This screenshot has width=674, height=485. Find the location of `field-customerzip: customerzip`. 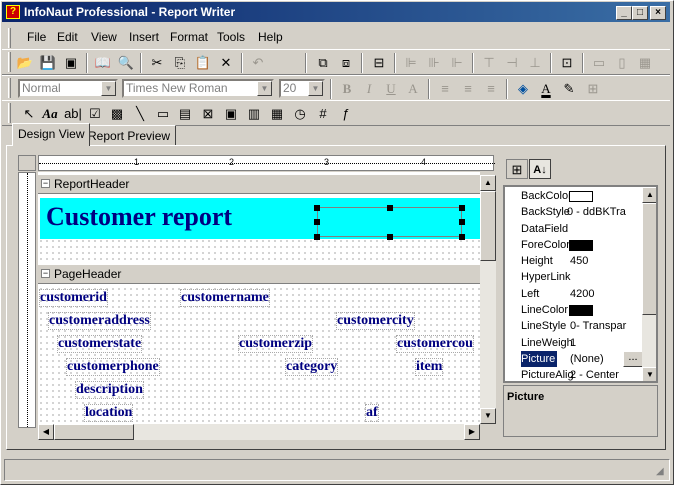

field-customerzip: customerzip is located at coordinates (276, 344).